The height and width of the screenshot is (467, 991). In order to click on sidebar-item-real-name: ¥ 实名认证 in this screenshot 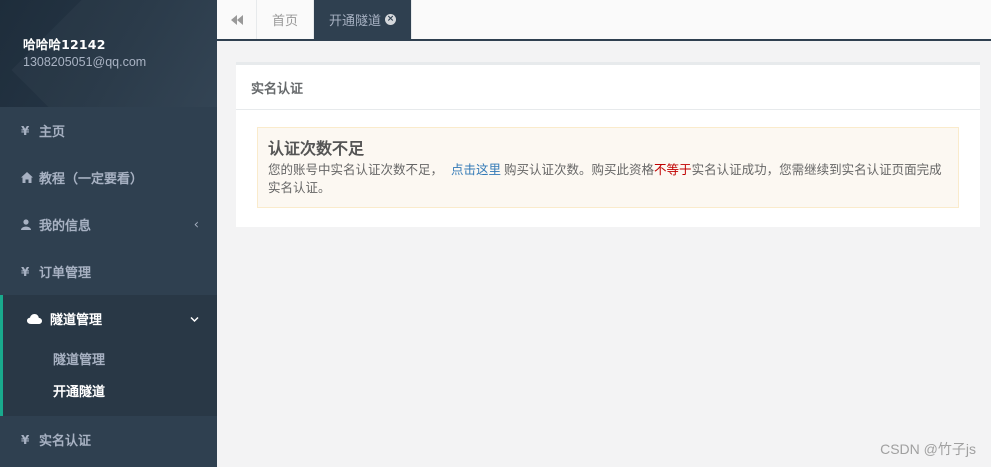, I will do `click(108, 439)`.